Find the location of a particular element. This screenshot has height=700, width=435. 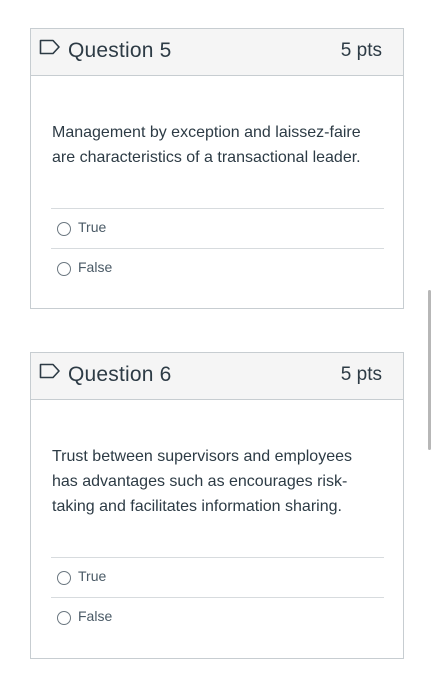

question-title: Question 6 is located at coordinates (120, 374).